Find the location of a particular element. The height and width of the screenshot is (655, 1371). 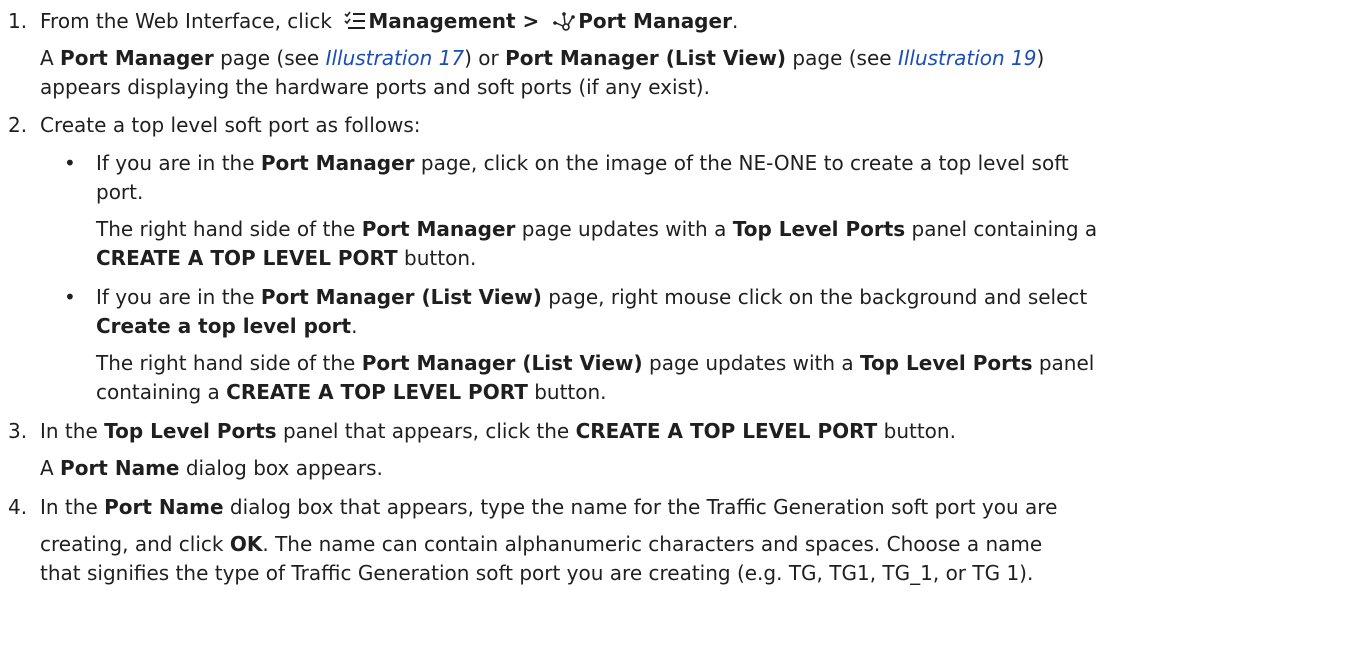

bullet-1-result-line-2: CREATE A TOP LEVEL PORT button. is located at coordinates (286, 258).